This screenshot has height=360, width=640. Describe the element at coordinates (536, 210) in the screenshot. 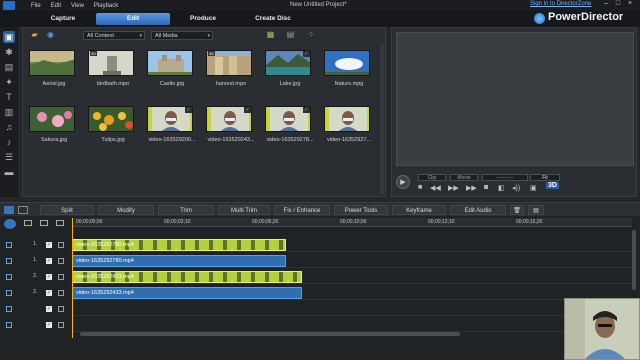

I see `more-tools-icon: ▤` at that location.